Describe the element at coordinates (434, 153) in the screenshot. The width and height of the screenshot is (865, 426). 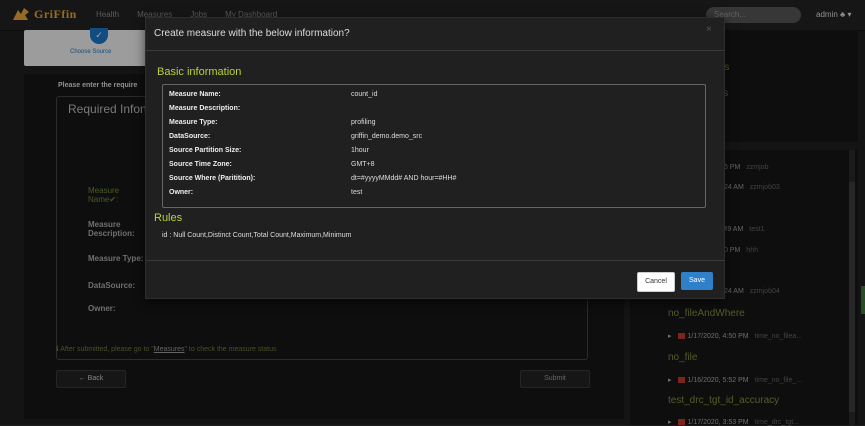
I see `info-row: Source Partition Size: 1hour` at that location.